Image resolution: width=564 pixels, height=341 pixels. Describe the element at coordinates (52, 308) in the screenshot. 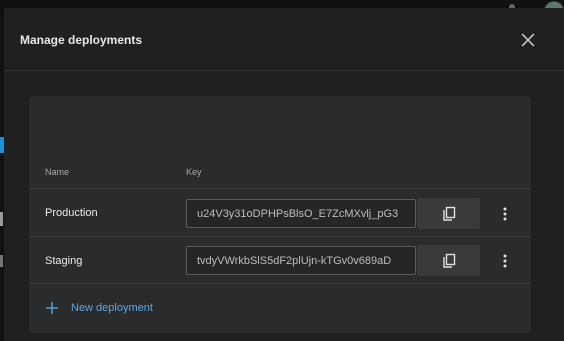

I see `plus-icon` at that location.